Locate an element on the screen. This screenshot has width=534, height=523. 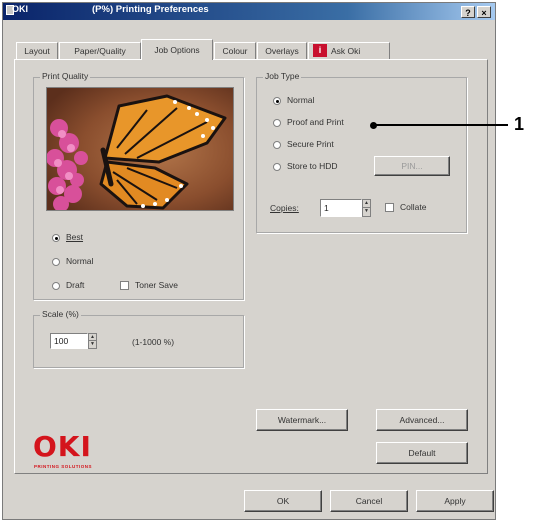
job-secure-print-label: Secure Print is located at coordinates (310, 144).